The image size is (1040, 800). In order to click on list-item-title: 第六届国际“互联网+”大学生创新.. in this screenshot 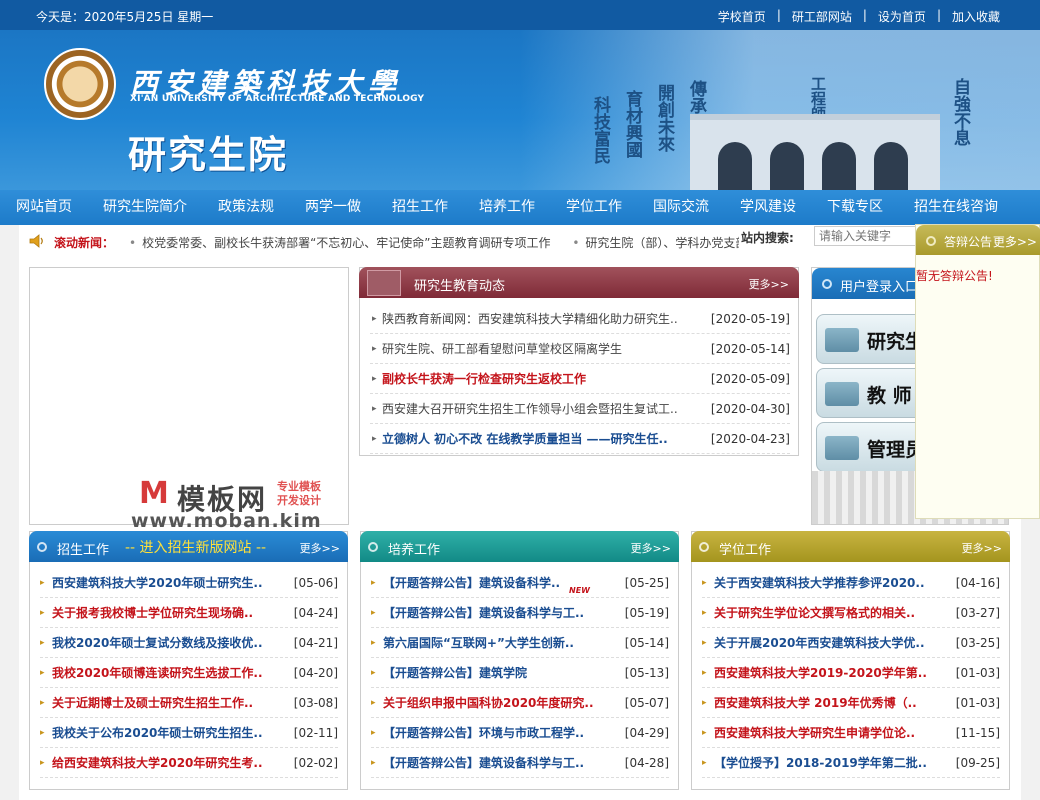, I will do `click(499, 643)`.